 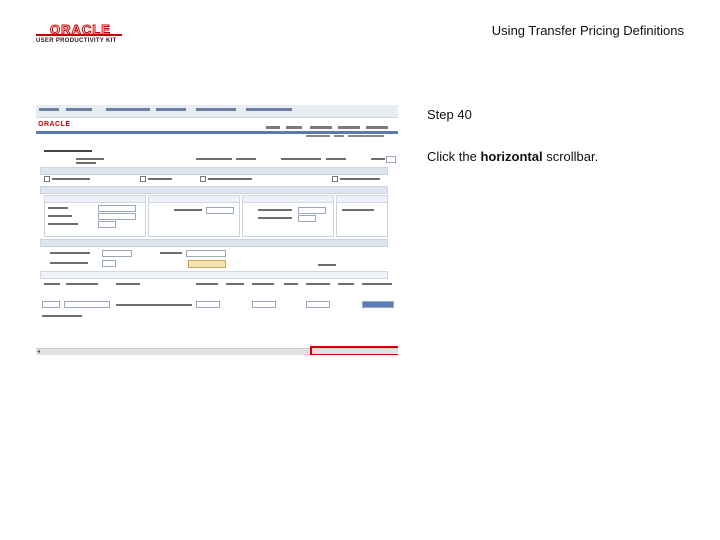 What do you see at coordinates (587, 30) in the screenshot?
I see `page-title: Using Transfer Pricing Definitions` at bounding box center [587, 30].